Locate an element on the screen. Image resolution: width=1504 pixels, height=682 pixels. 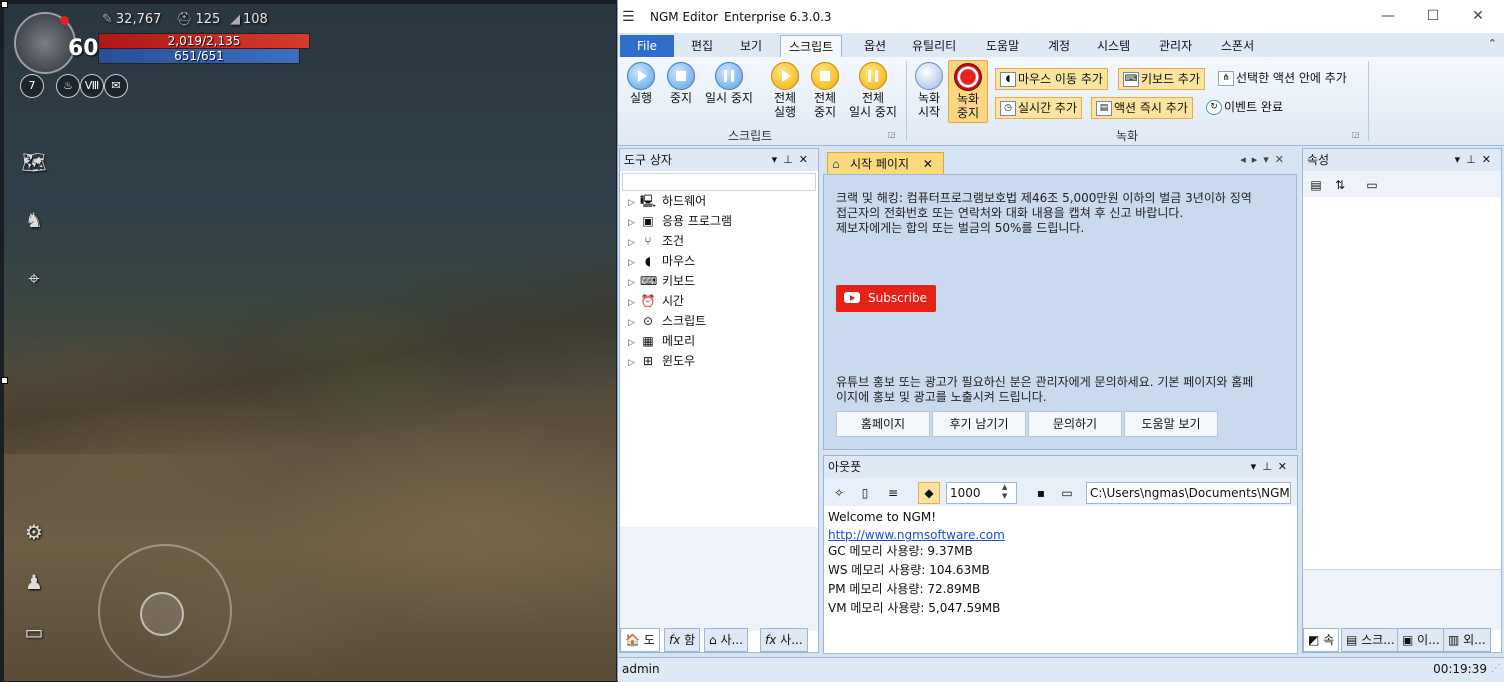
record-stop-button: 녹화 중지 is located at coordinates (968, 91).